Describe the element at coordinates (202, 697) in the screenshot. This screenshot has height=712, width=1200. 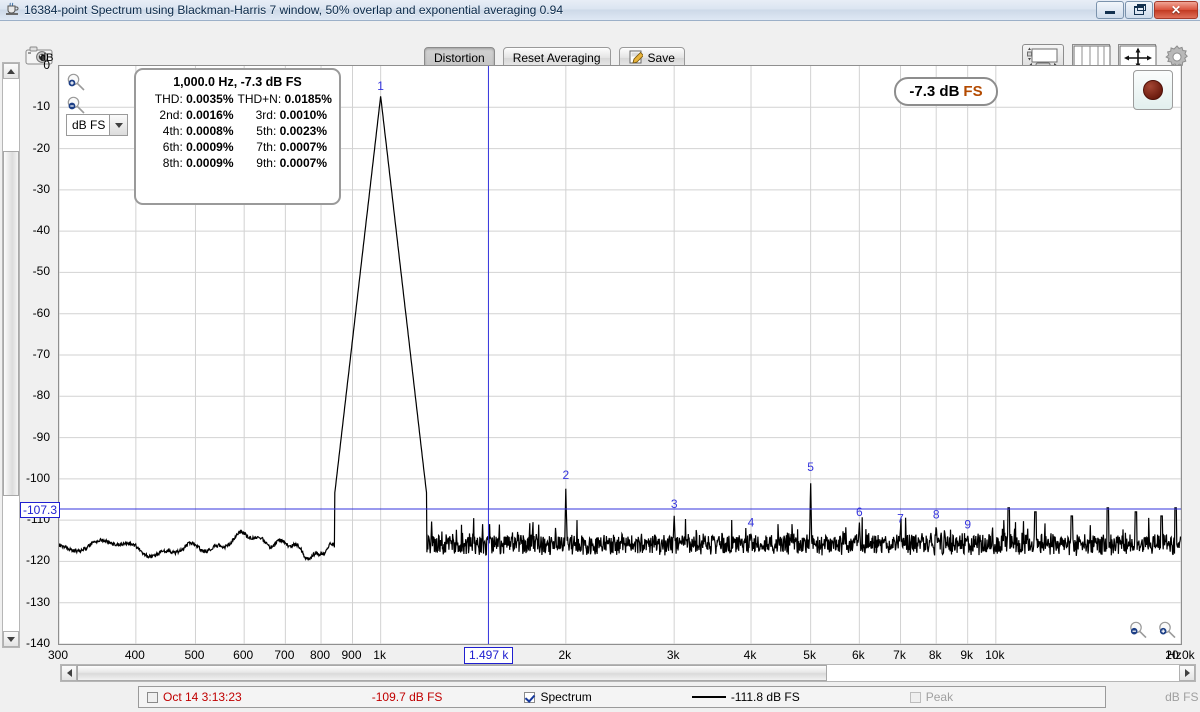
I see `status-timestamp: Oct 14 3:13:23` at that location.